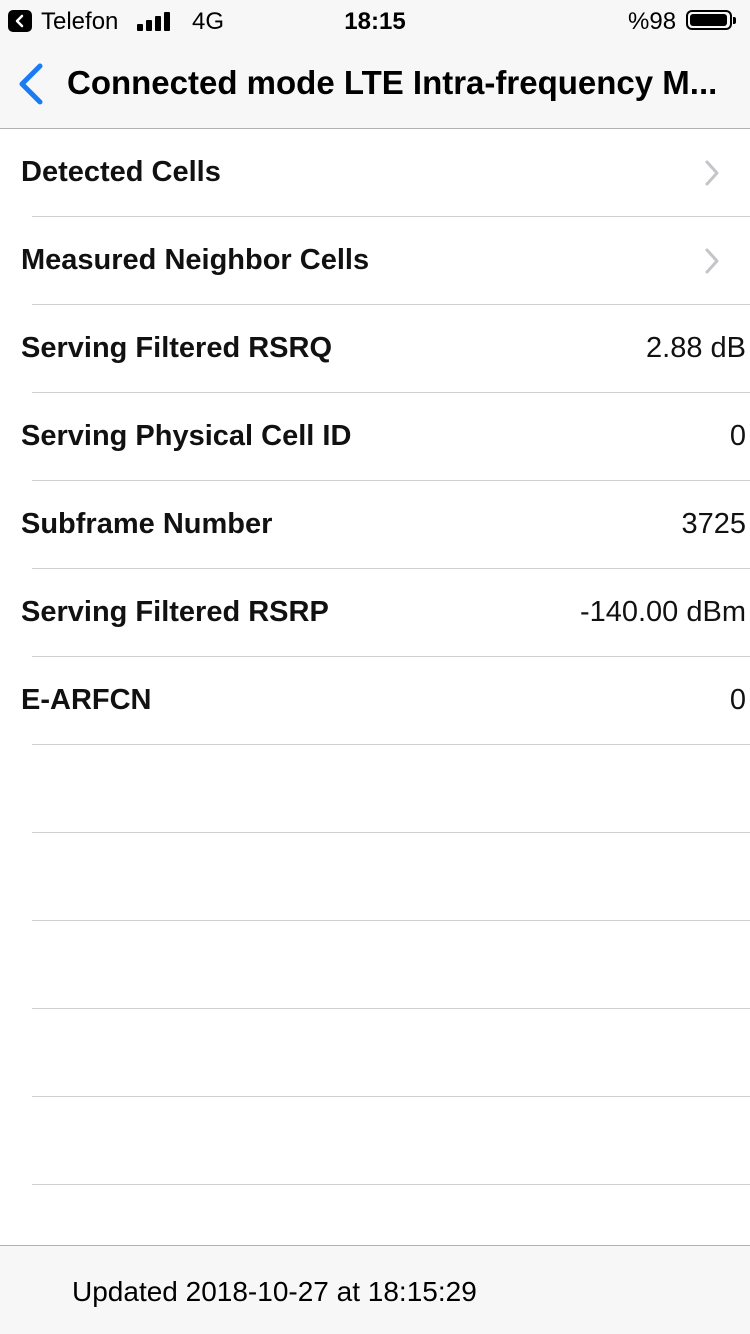  Describe the element at coordinates (375, 437) in the screenshot. I see `row-serving-physical-cell-id: Serving Physical Cell ID 0` at that location.